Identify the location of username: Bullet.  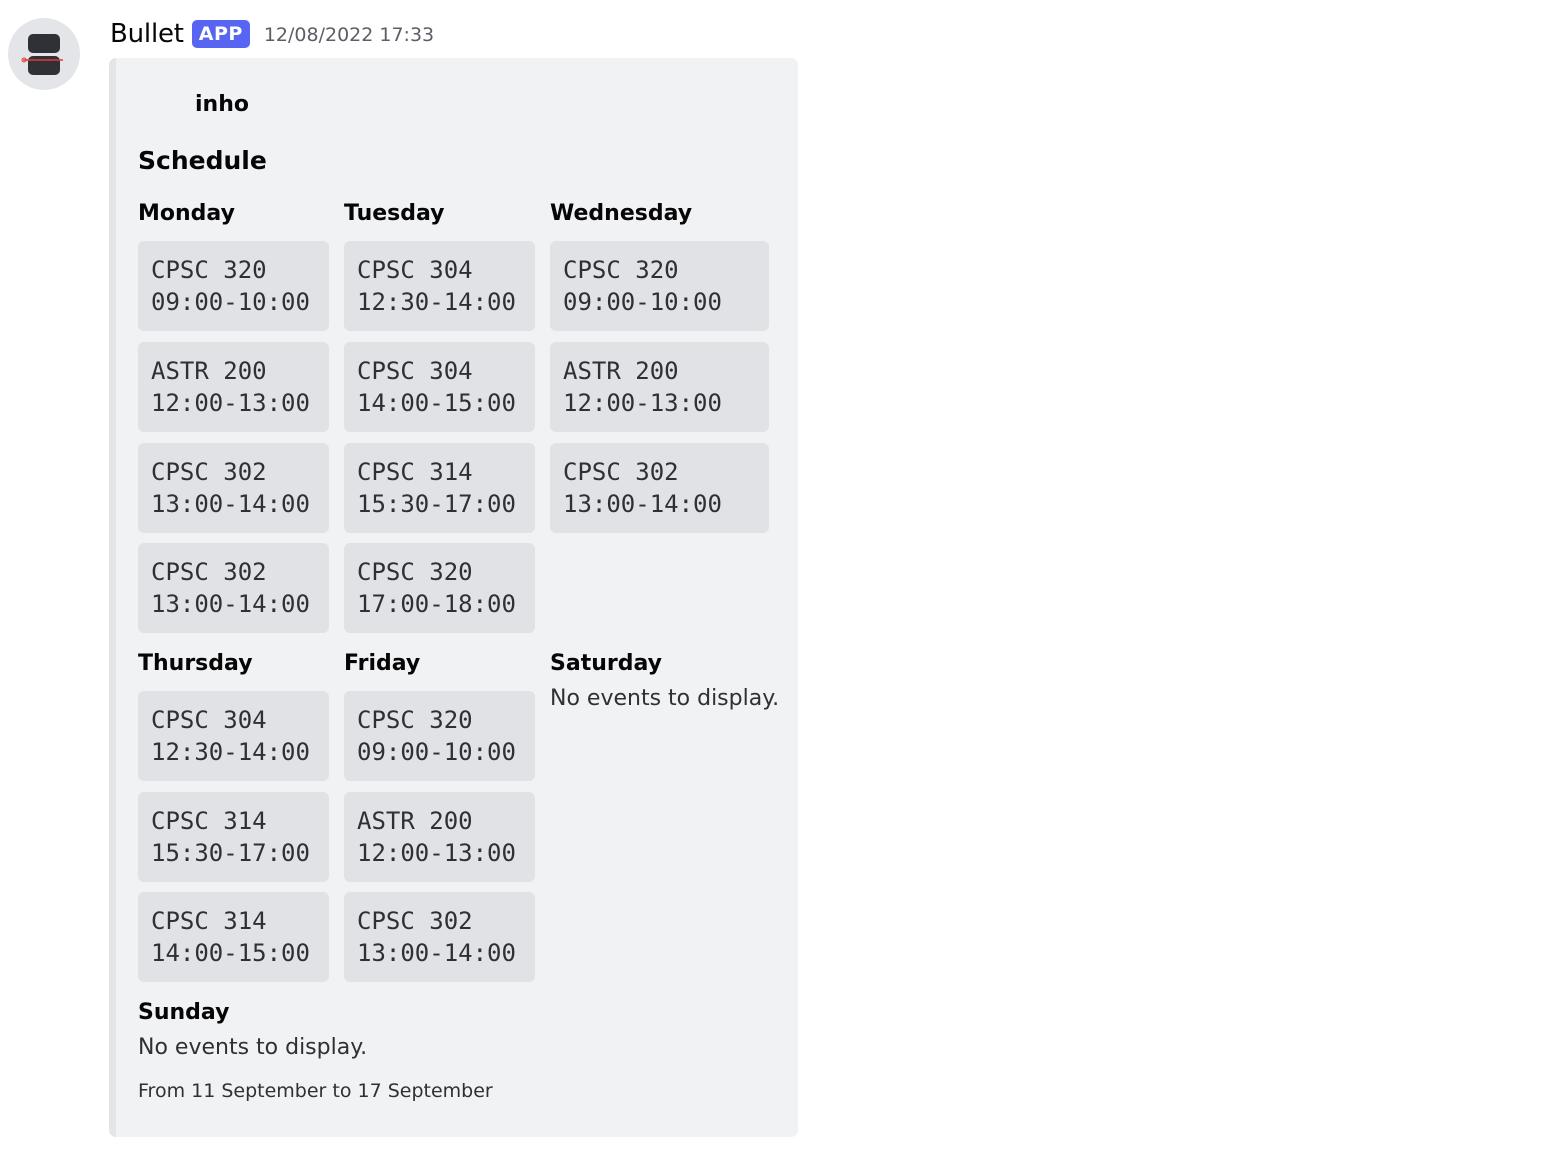
(147, 34).